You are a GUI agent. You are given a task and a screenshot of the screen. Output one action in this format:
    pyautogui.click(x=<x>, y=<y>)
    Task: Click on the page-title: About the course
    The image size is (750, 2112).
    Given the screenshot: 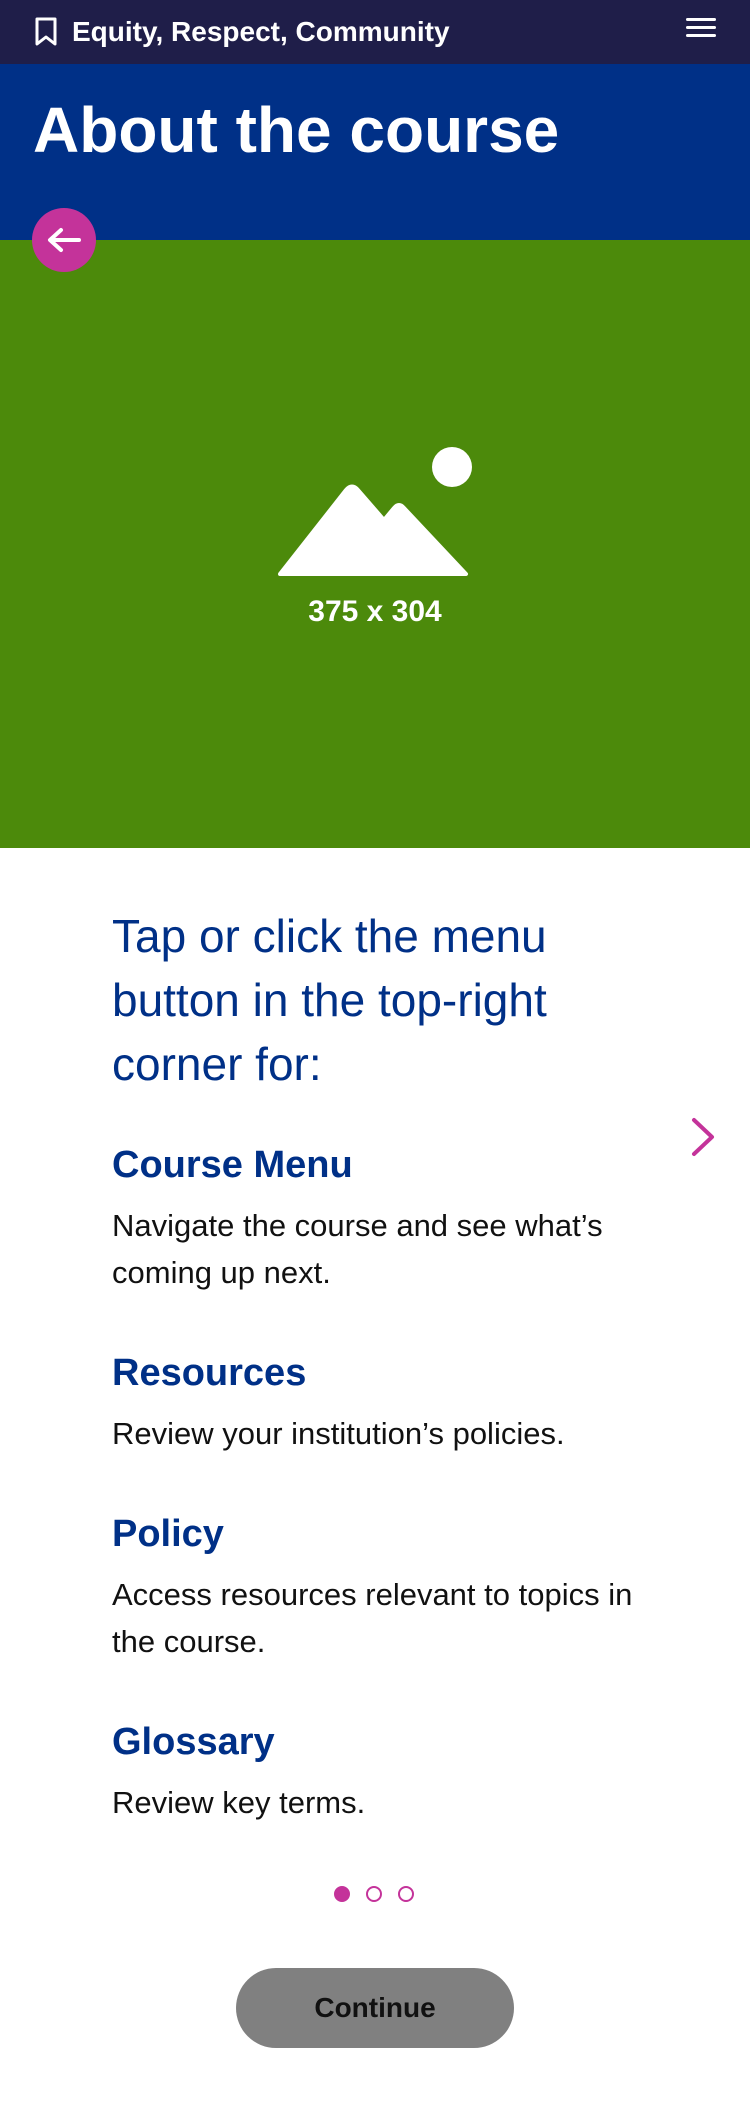 What is the action you would take?
    pyautogui.click(x=296, y=130)
    